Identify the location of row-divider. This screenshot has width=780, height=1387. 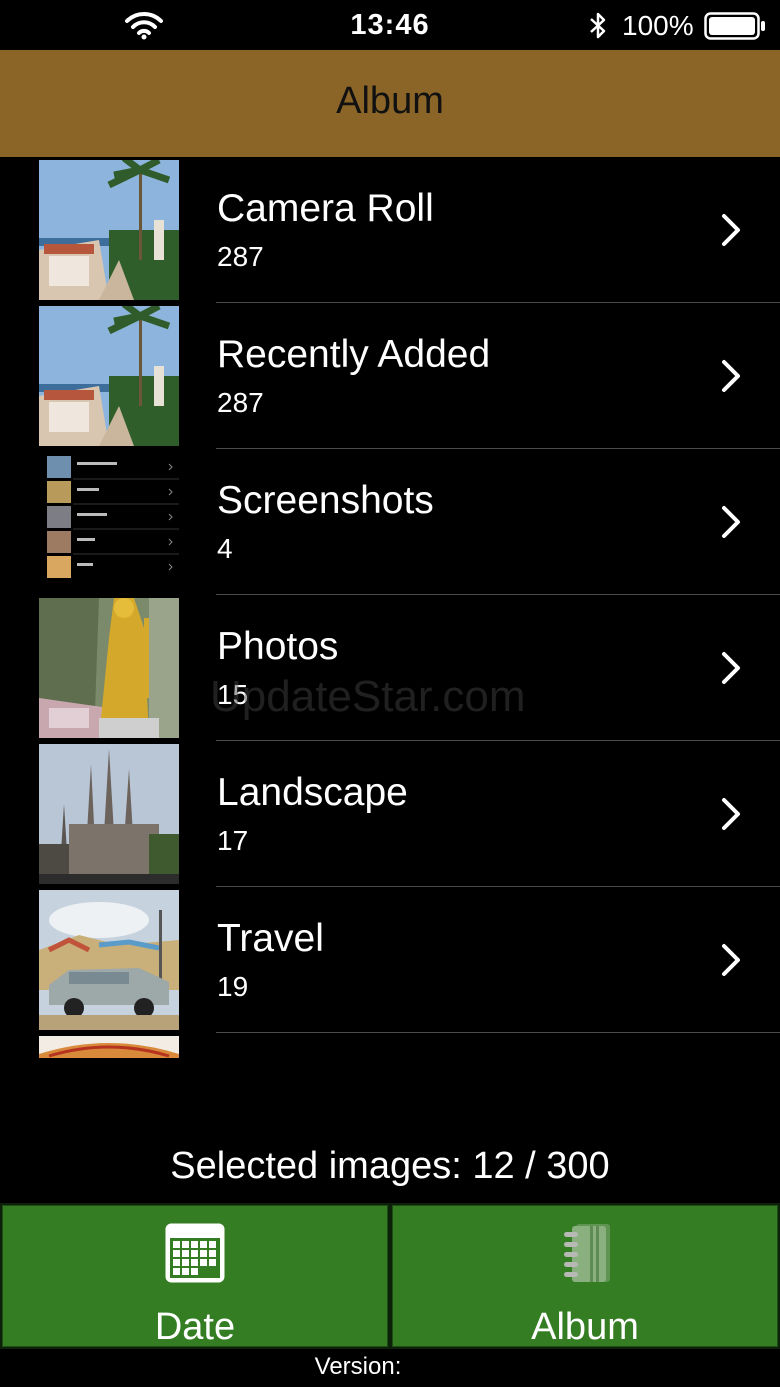
(498, 1032).